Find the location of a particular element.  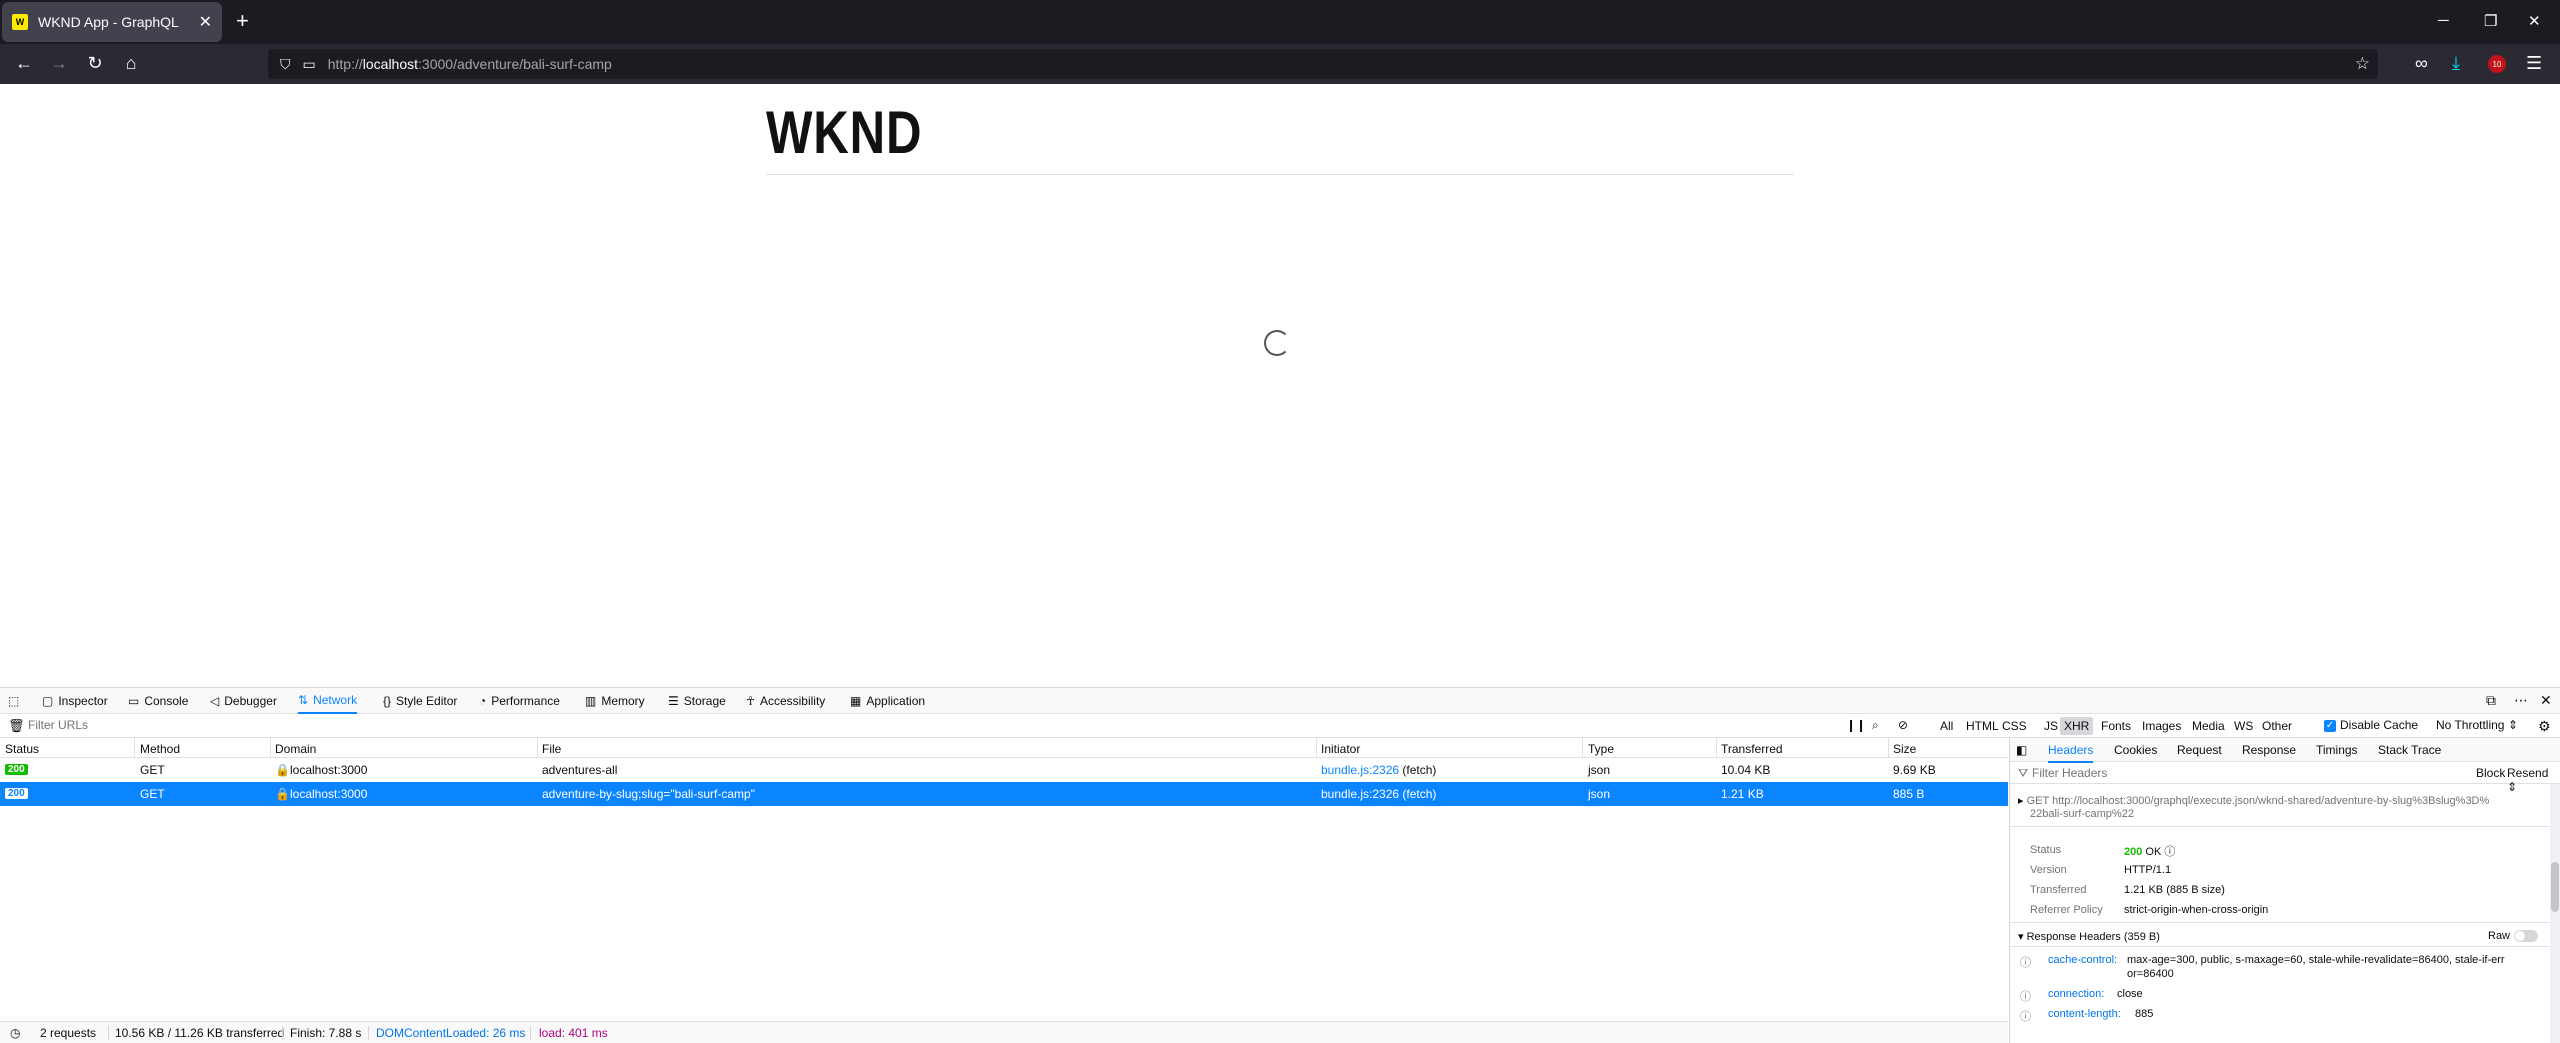

devtools-close-icon: ✕ is located at coordinates (2546, 700).